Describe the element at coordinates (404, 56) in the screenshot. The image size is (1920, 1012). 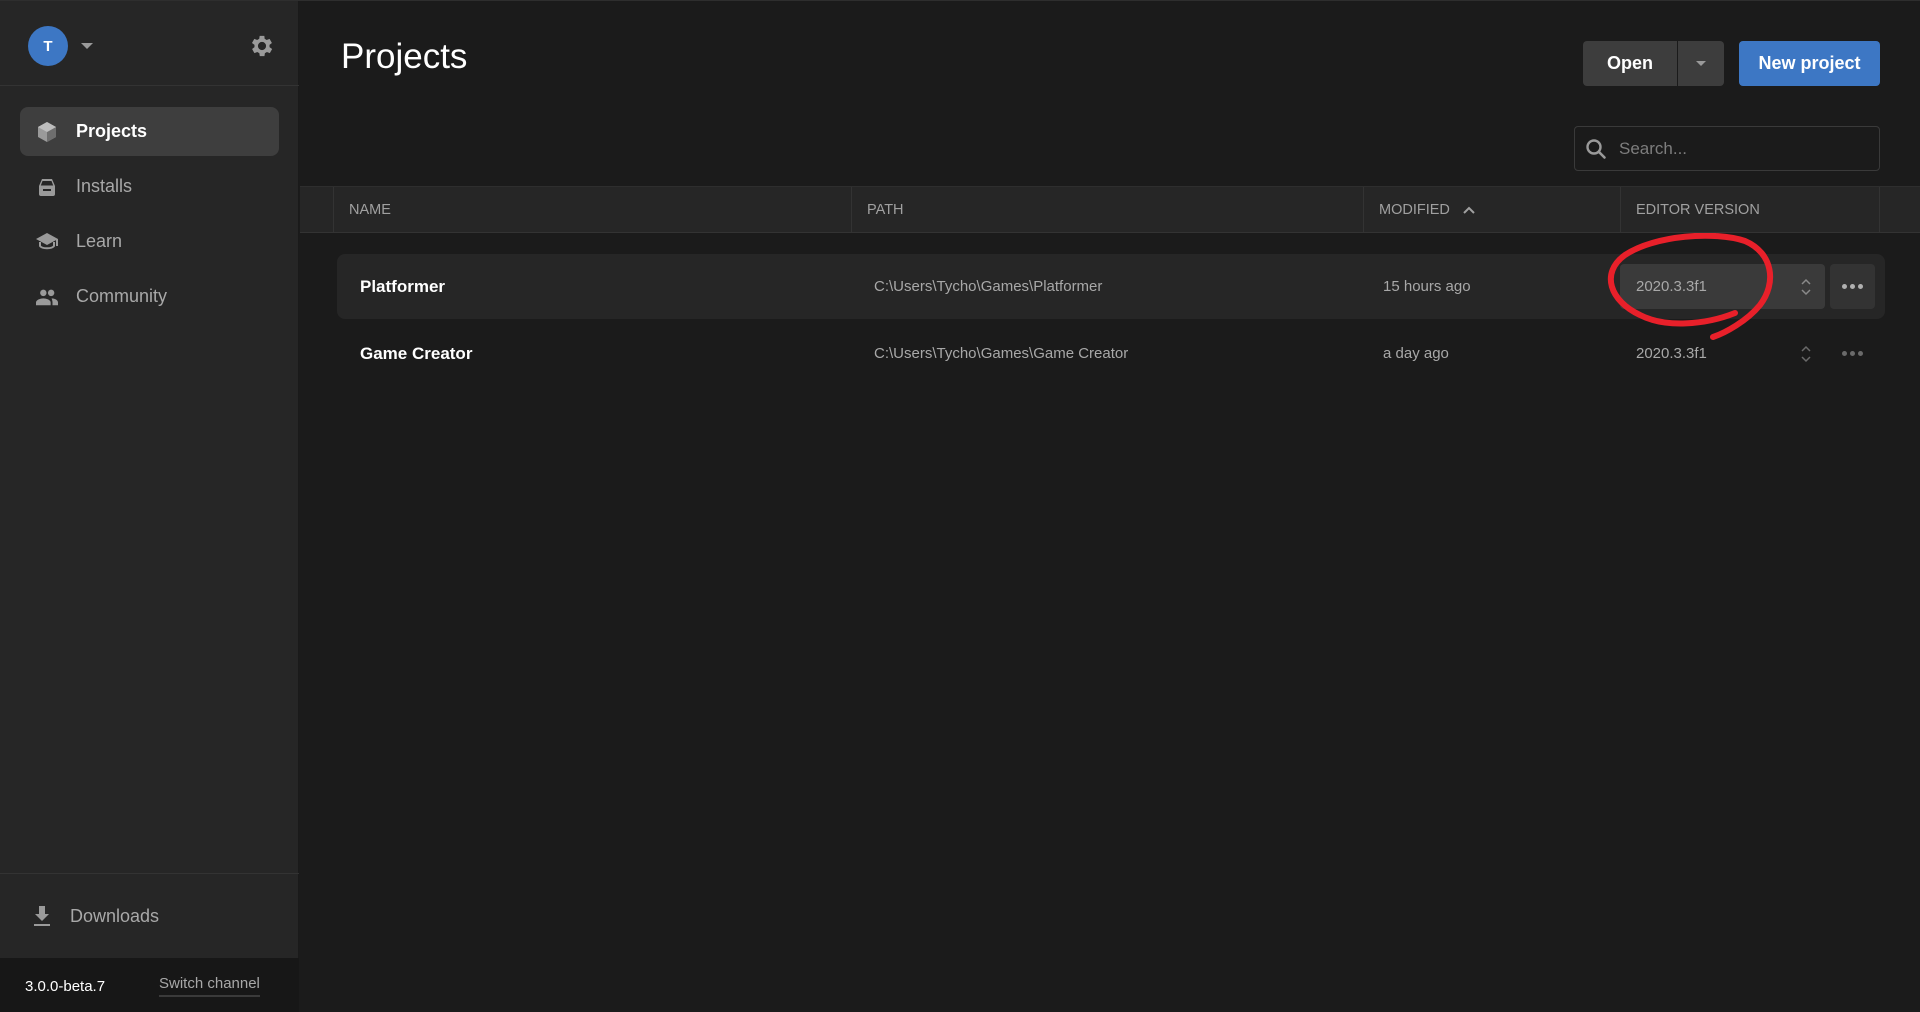
I see `page-title: Projects` at that location.